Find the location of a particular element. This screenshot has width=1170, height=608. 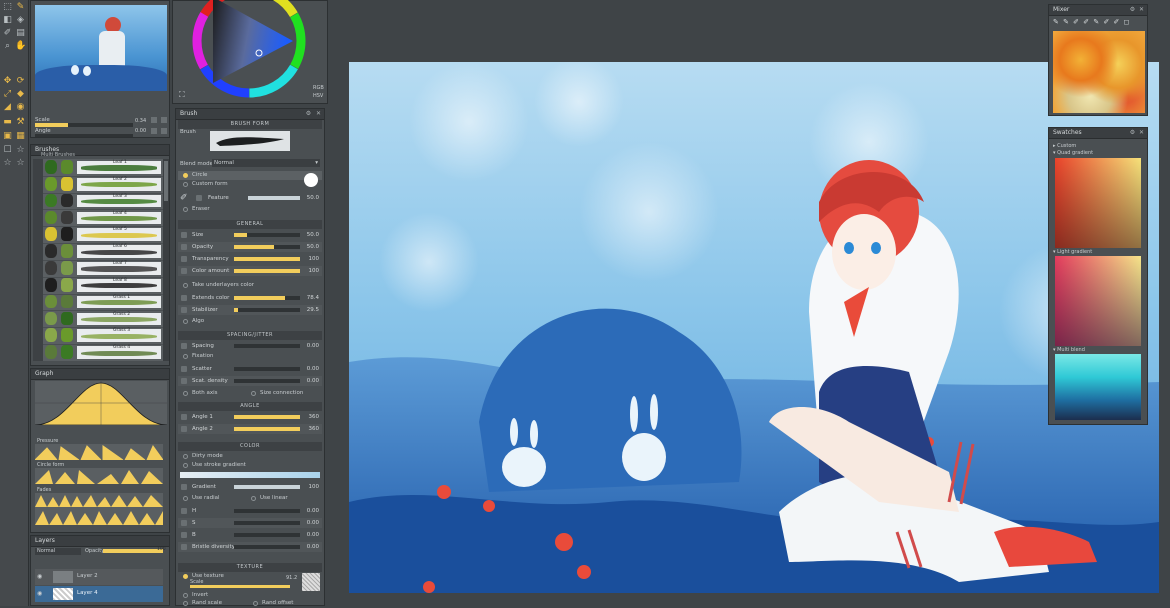

layer-opacity-slider is located at coordinates (133, 551).